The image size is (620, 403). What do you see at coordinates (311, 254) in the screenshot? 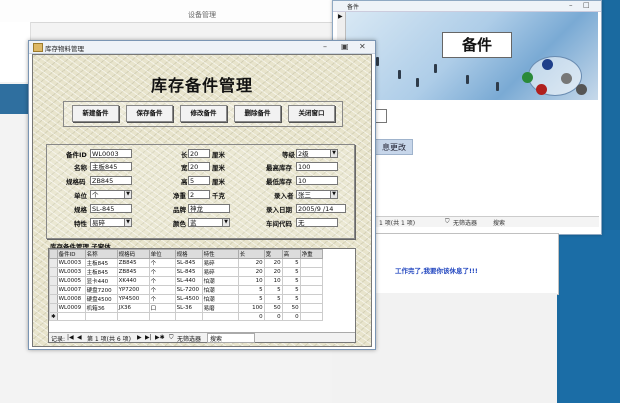
I see `column-header: 净重` at bounding box center [311, 254].